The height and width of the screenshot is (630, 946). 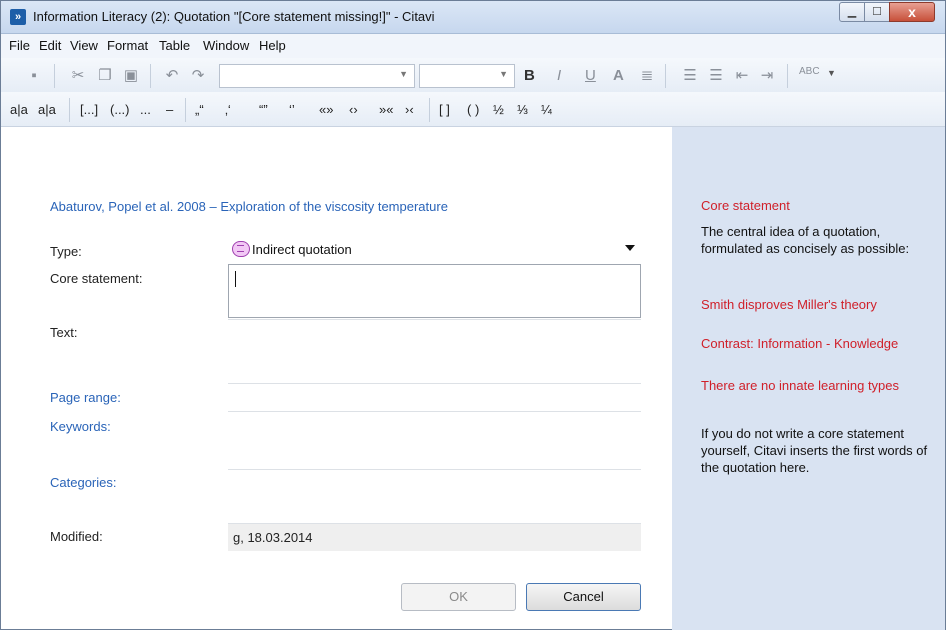 What do you see at coordinates (745, 205) in the screenshot?
I see `help-heading: Core statement` at bounding box center [745, 205].